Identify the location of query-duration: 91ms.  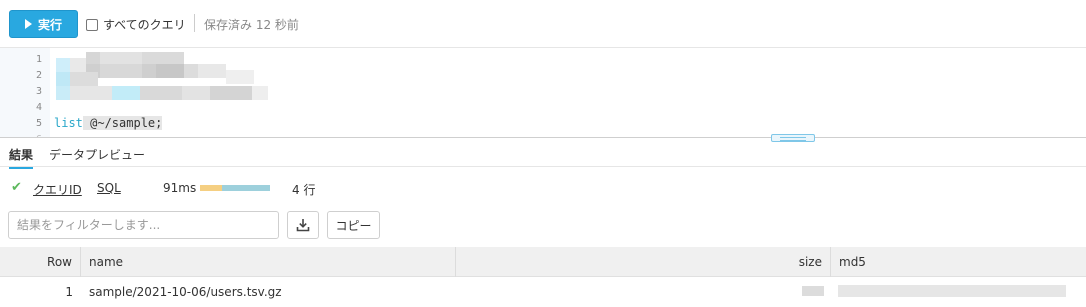
(180, 188).